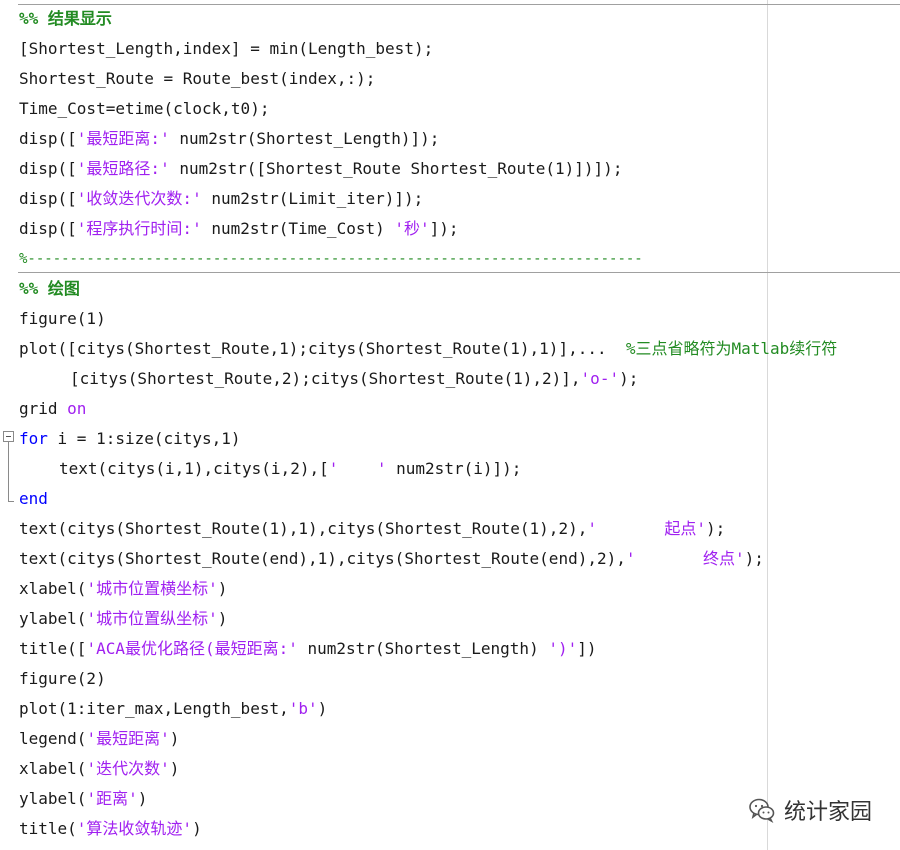  Describe the element at coordinates (412, 228) in the screenshot. I see `string-literal: '秒'` at that location.